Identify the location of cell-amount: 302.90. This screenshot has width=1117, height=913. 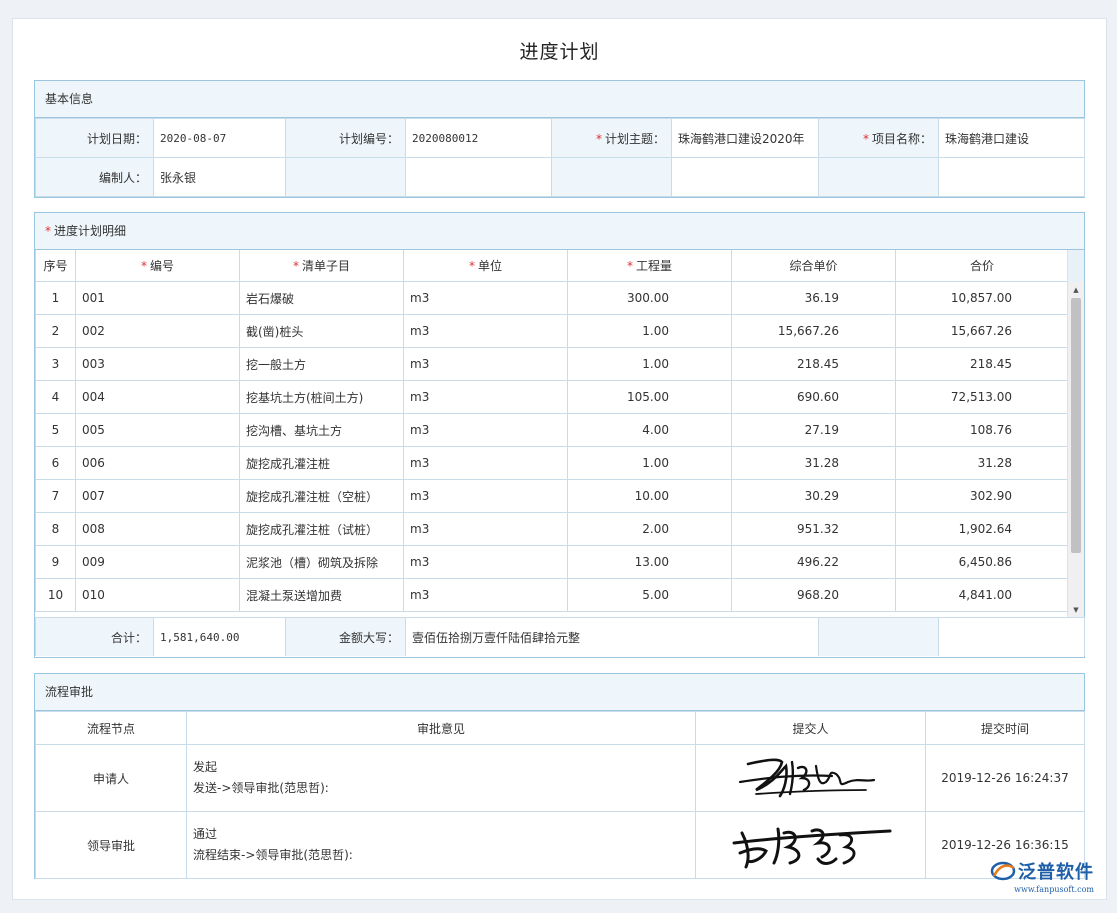
(982, 496).